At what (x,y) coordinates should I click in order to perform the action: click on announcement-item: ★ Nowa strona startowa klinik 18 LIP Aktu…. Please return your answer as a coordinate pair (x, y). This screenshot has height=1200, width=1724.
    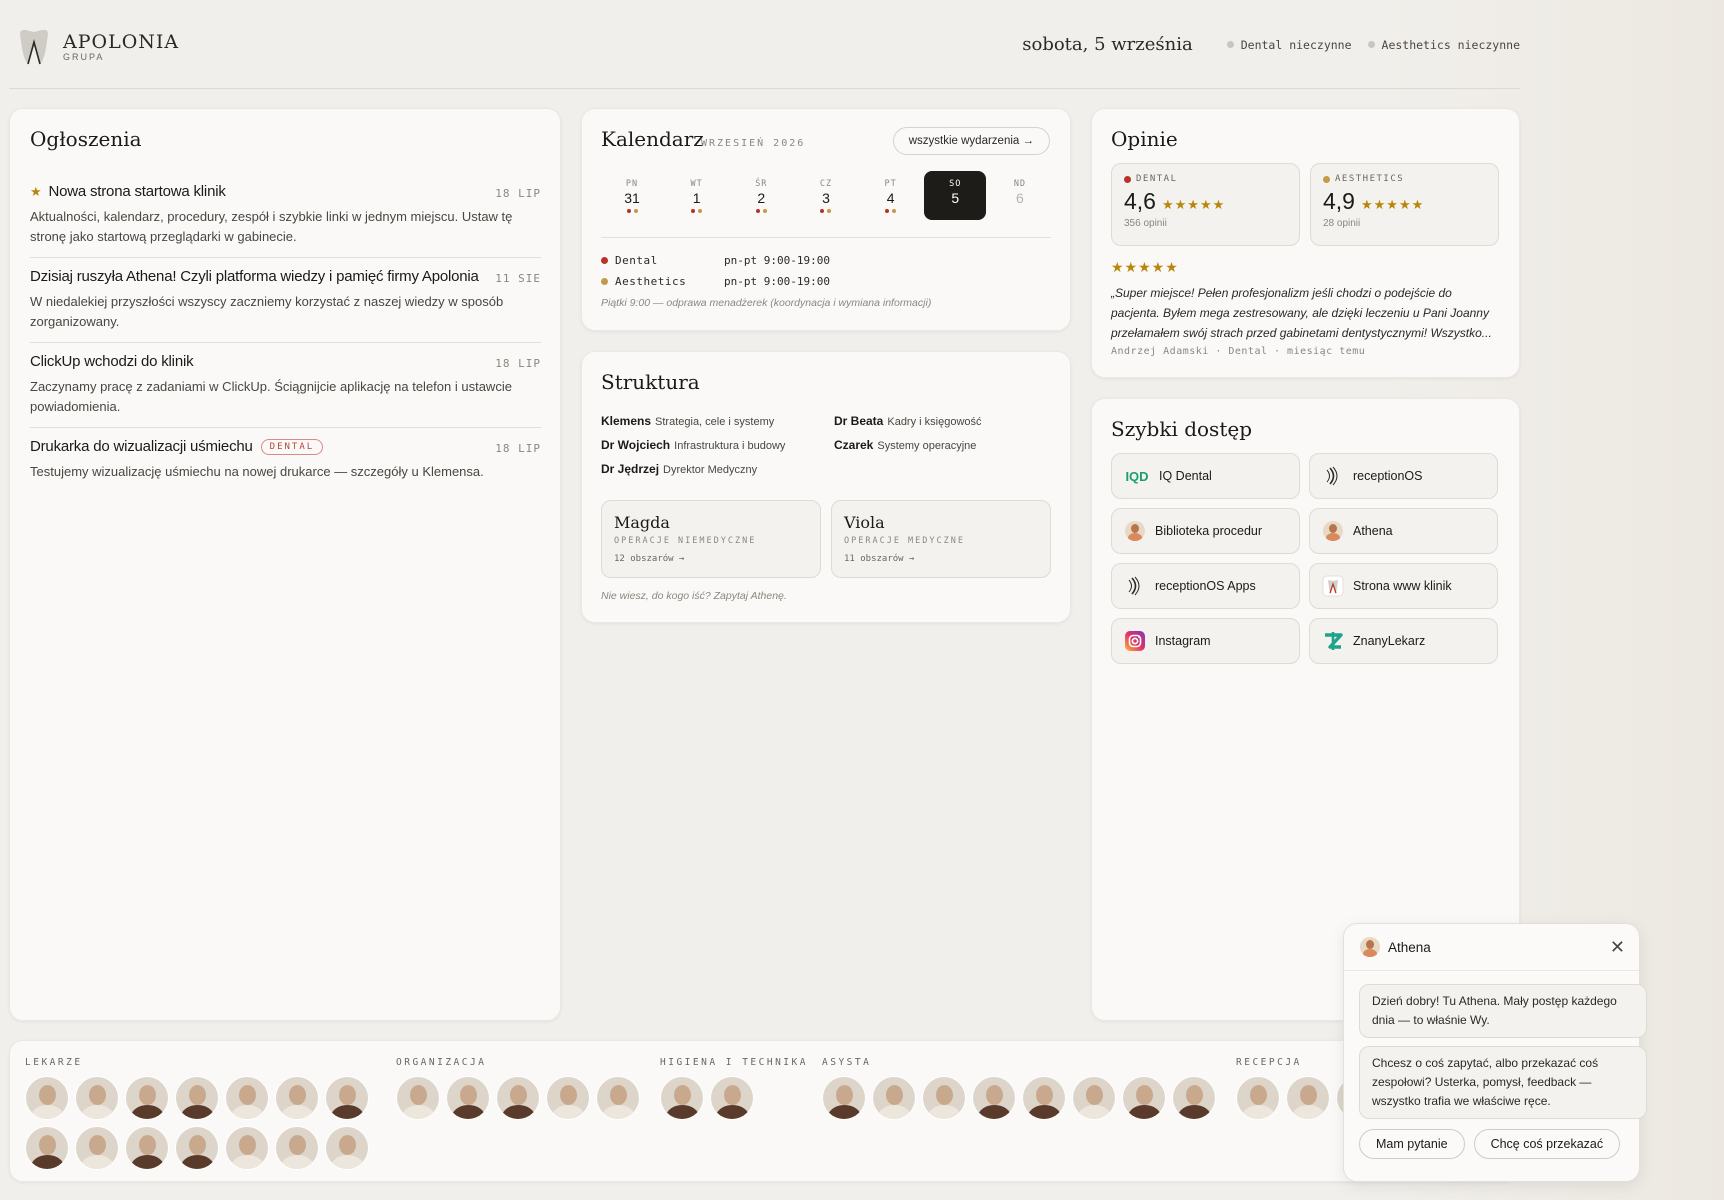
    Looking at the image, I should click on (285, 215).